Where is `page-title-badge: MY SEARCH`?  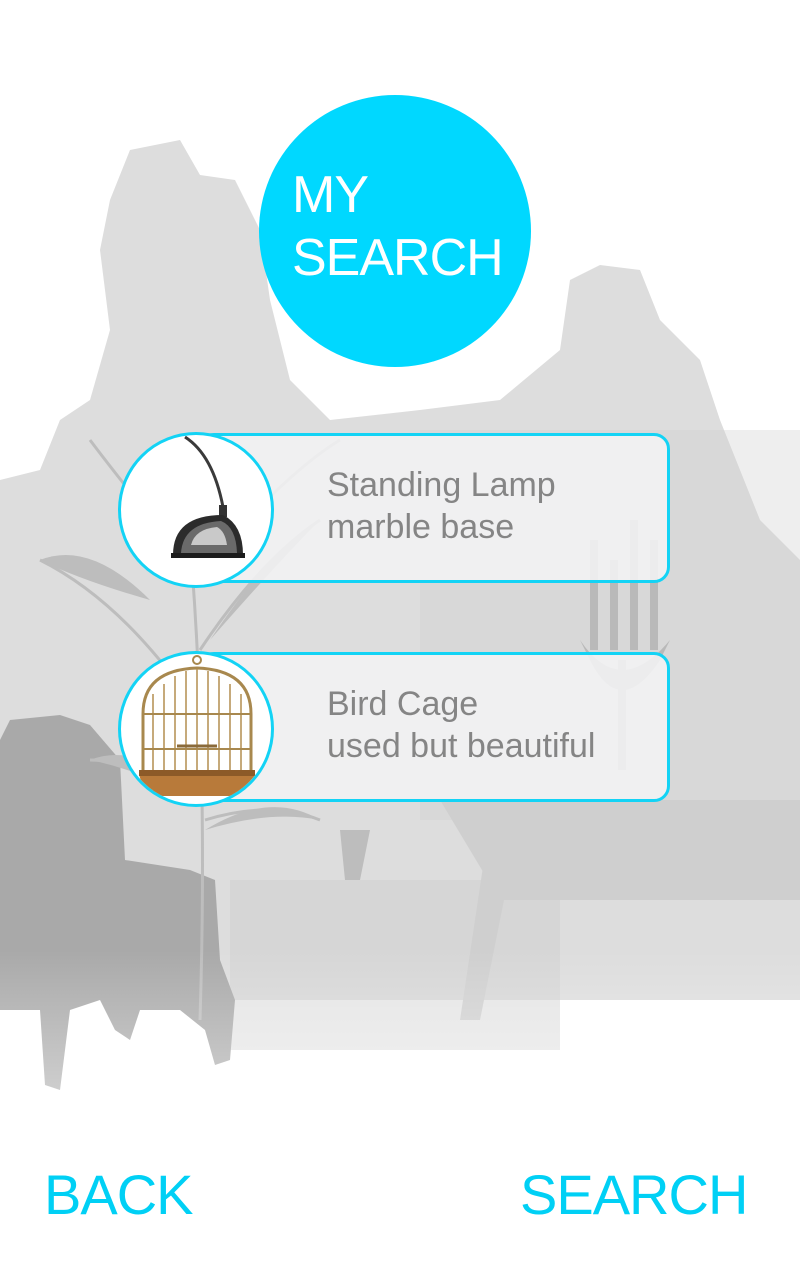 page-title-badge: MY SEARCH is located at coordinates (395, 231).